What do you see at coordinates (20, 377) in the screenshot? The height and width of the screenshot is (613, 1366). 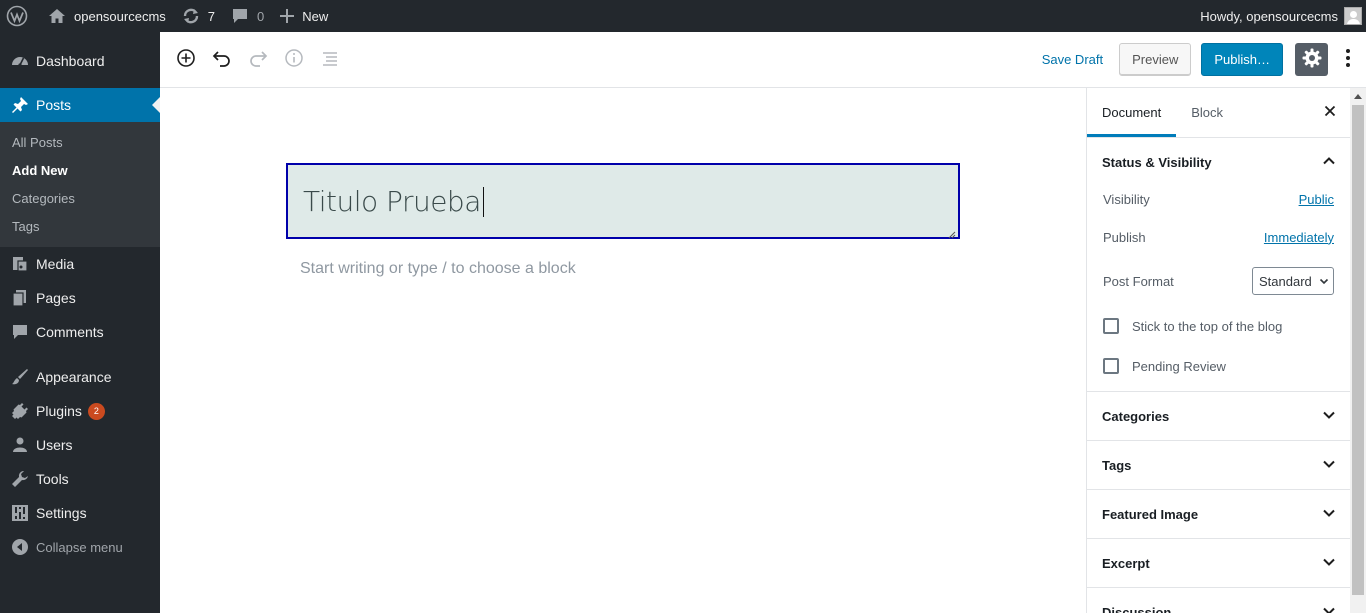 I see `paintbrush-icon` at bounding box center [20, 377].